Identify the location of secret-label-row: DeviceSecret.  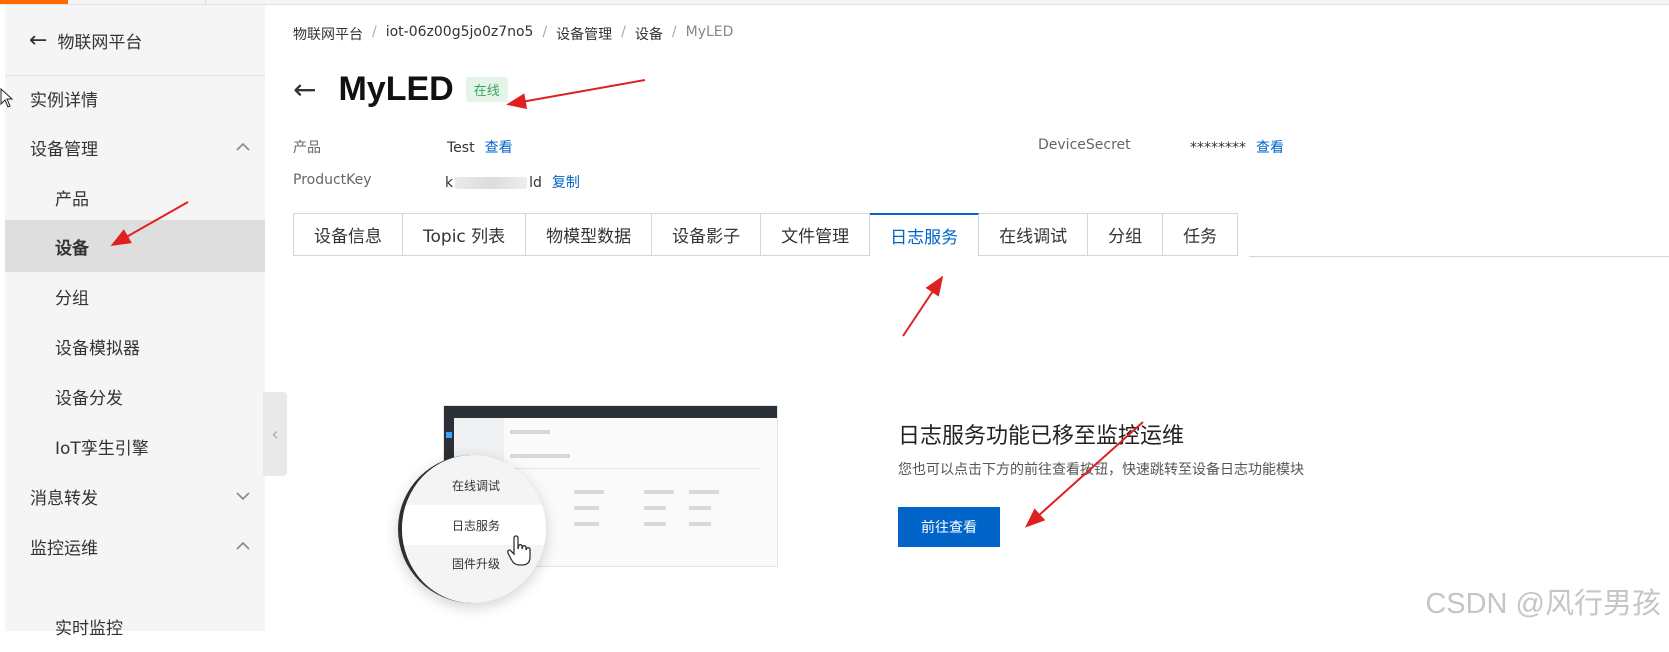
(1084, 145).